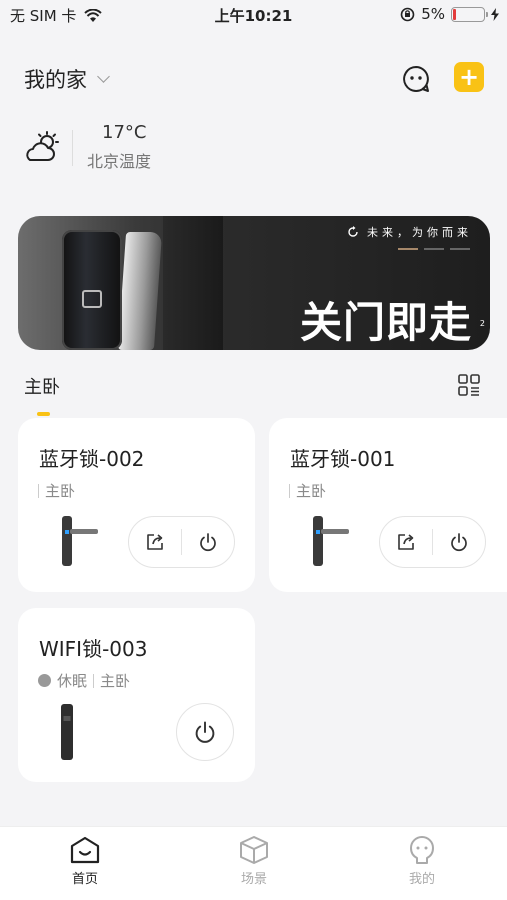 Image resolution: width=507 pixels, height=900 pixels. What do you see at coordinates (193, 283) in the screenshot?
I see `banner-door` at bounding box center [193, 283].